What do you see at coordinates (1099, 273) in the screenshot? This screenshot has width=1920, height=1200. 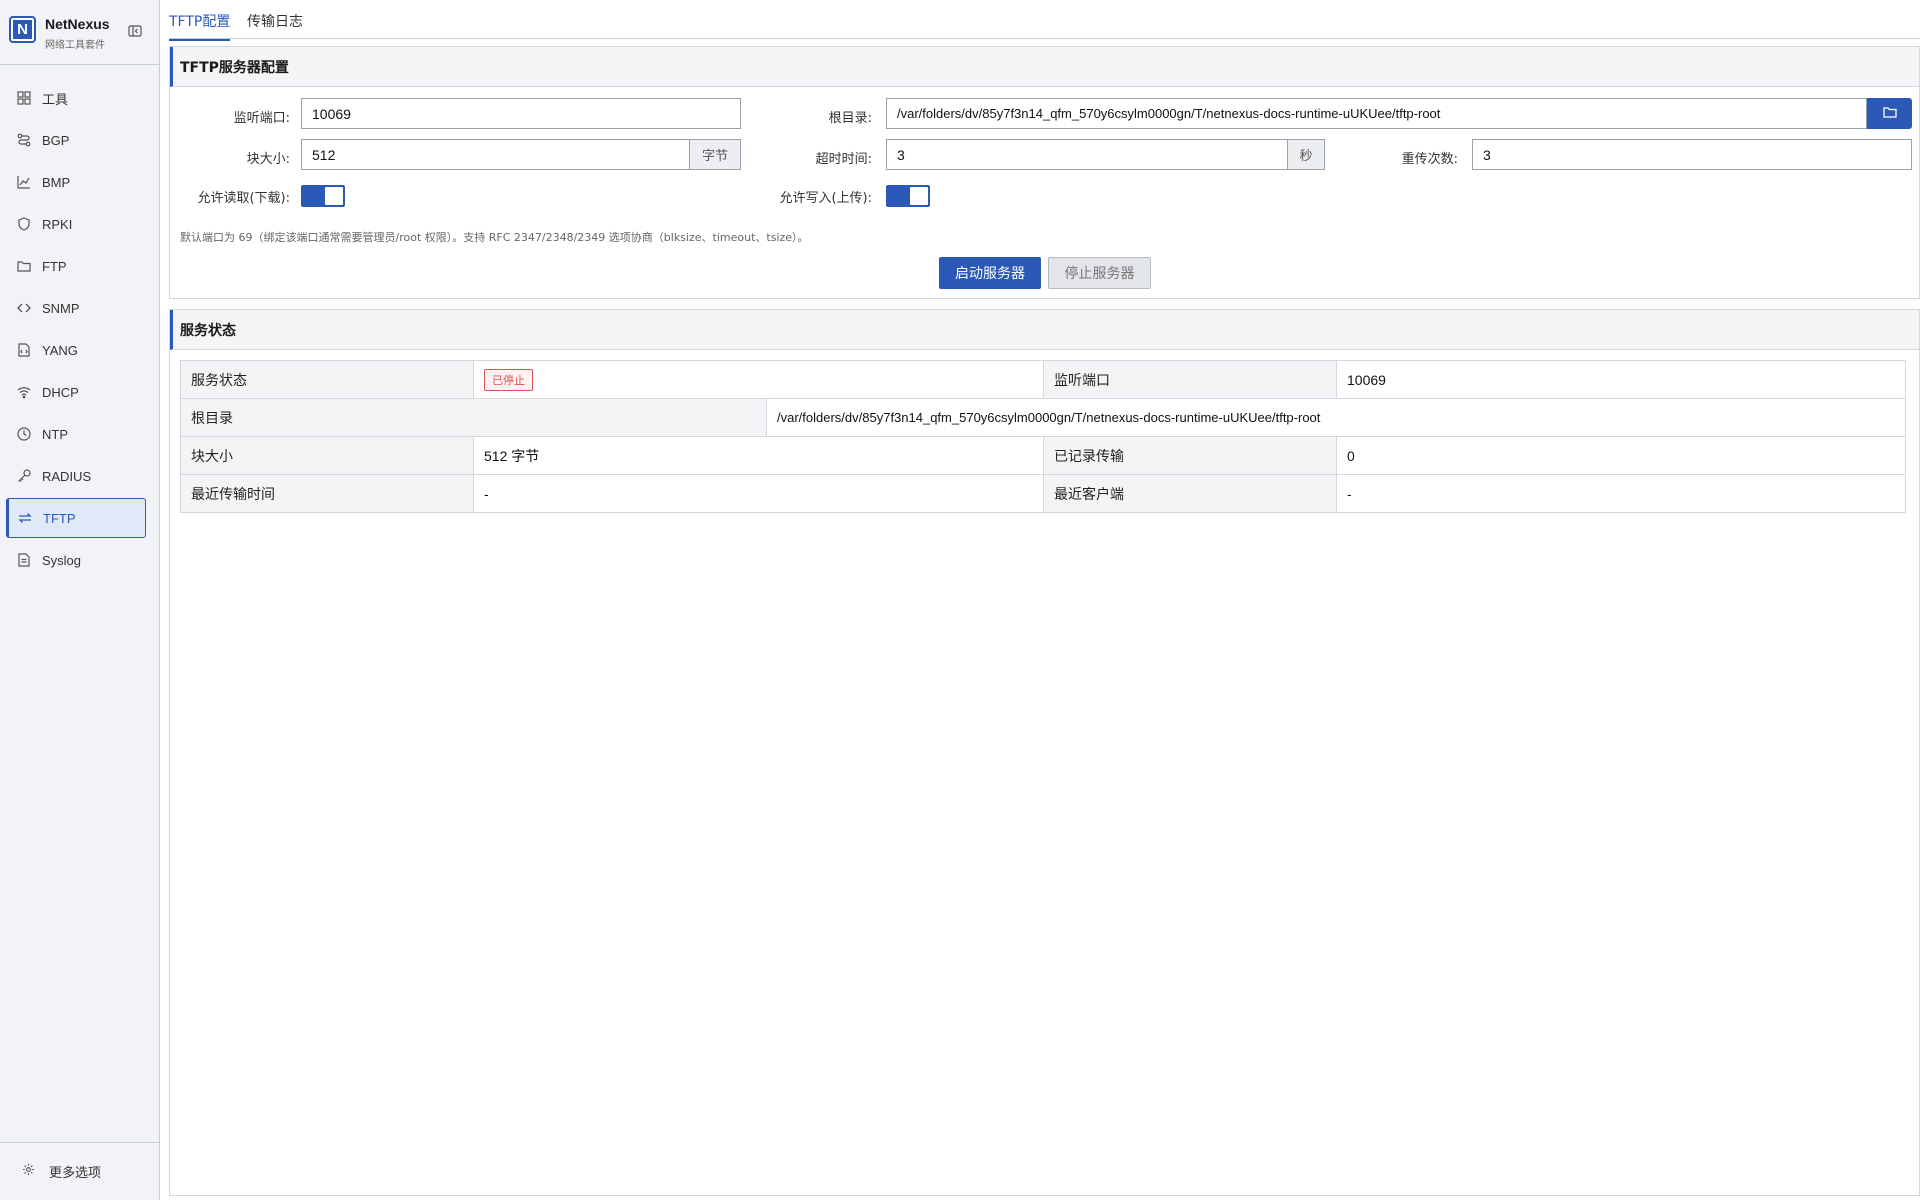 I see `stop-server-button: 停止服务器` at bounding box center [1099, 273].